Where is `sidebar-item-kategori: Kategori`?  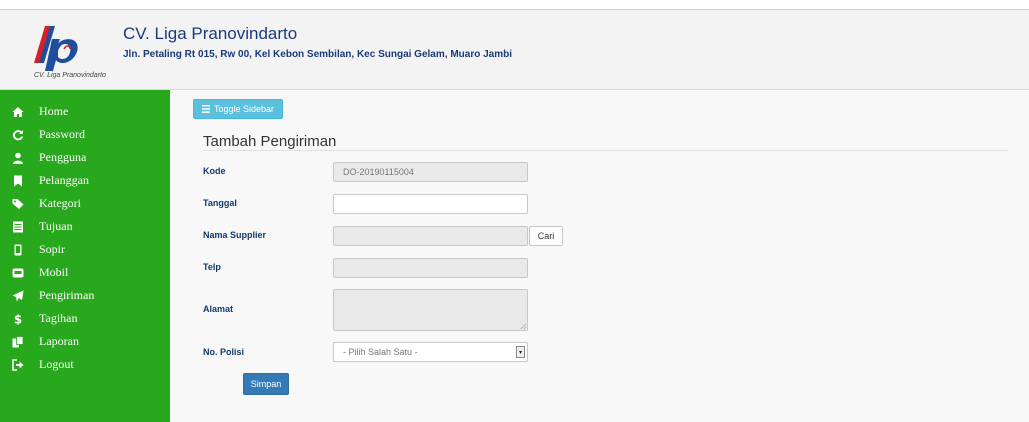
sidebar-item-kategori: Kategori is located at coordinates (52, 203).